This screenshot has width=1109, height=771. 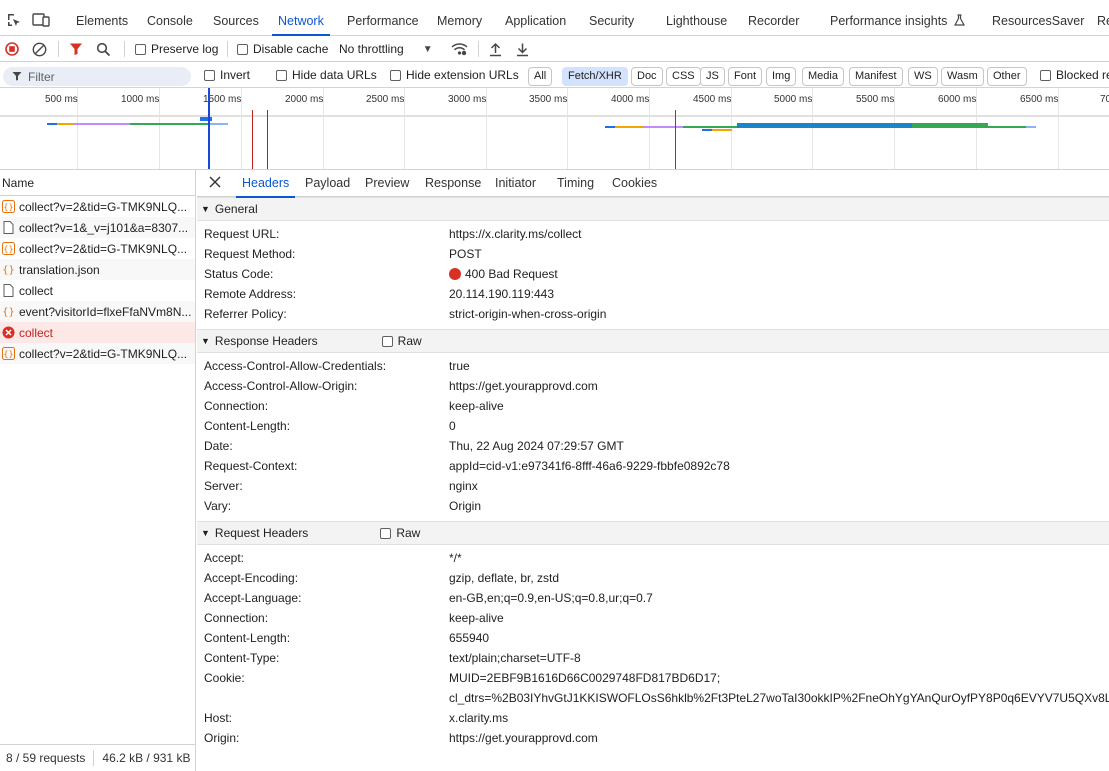 I want to click on hide-extension-urls-checkbox: Hide extension URLs, so click(x=454, y=75).